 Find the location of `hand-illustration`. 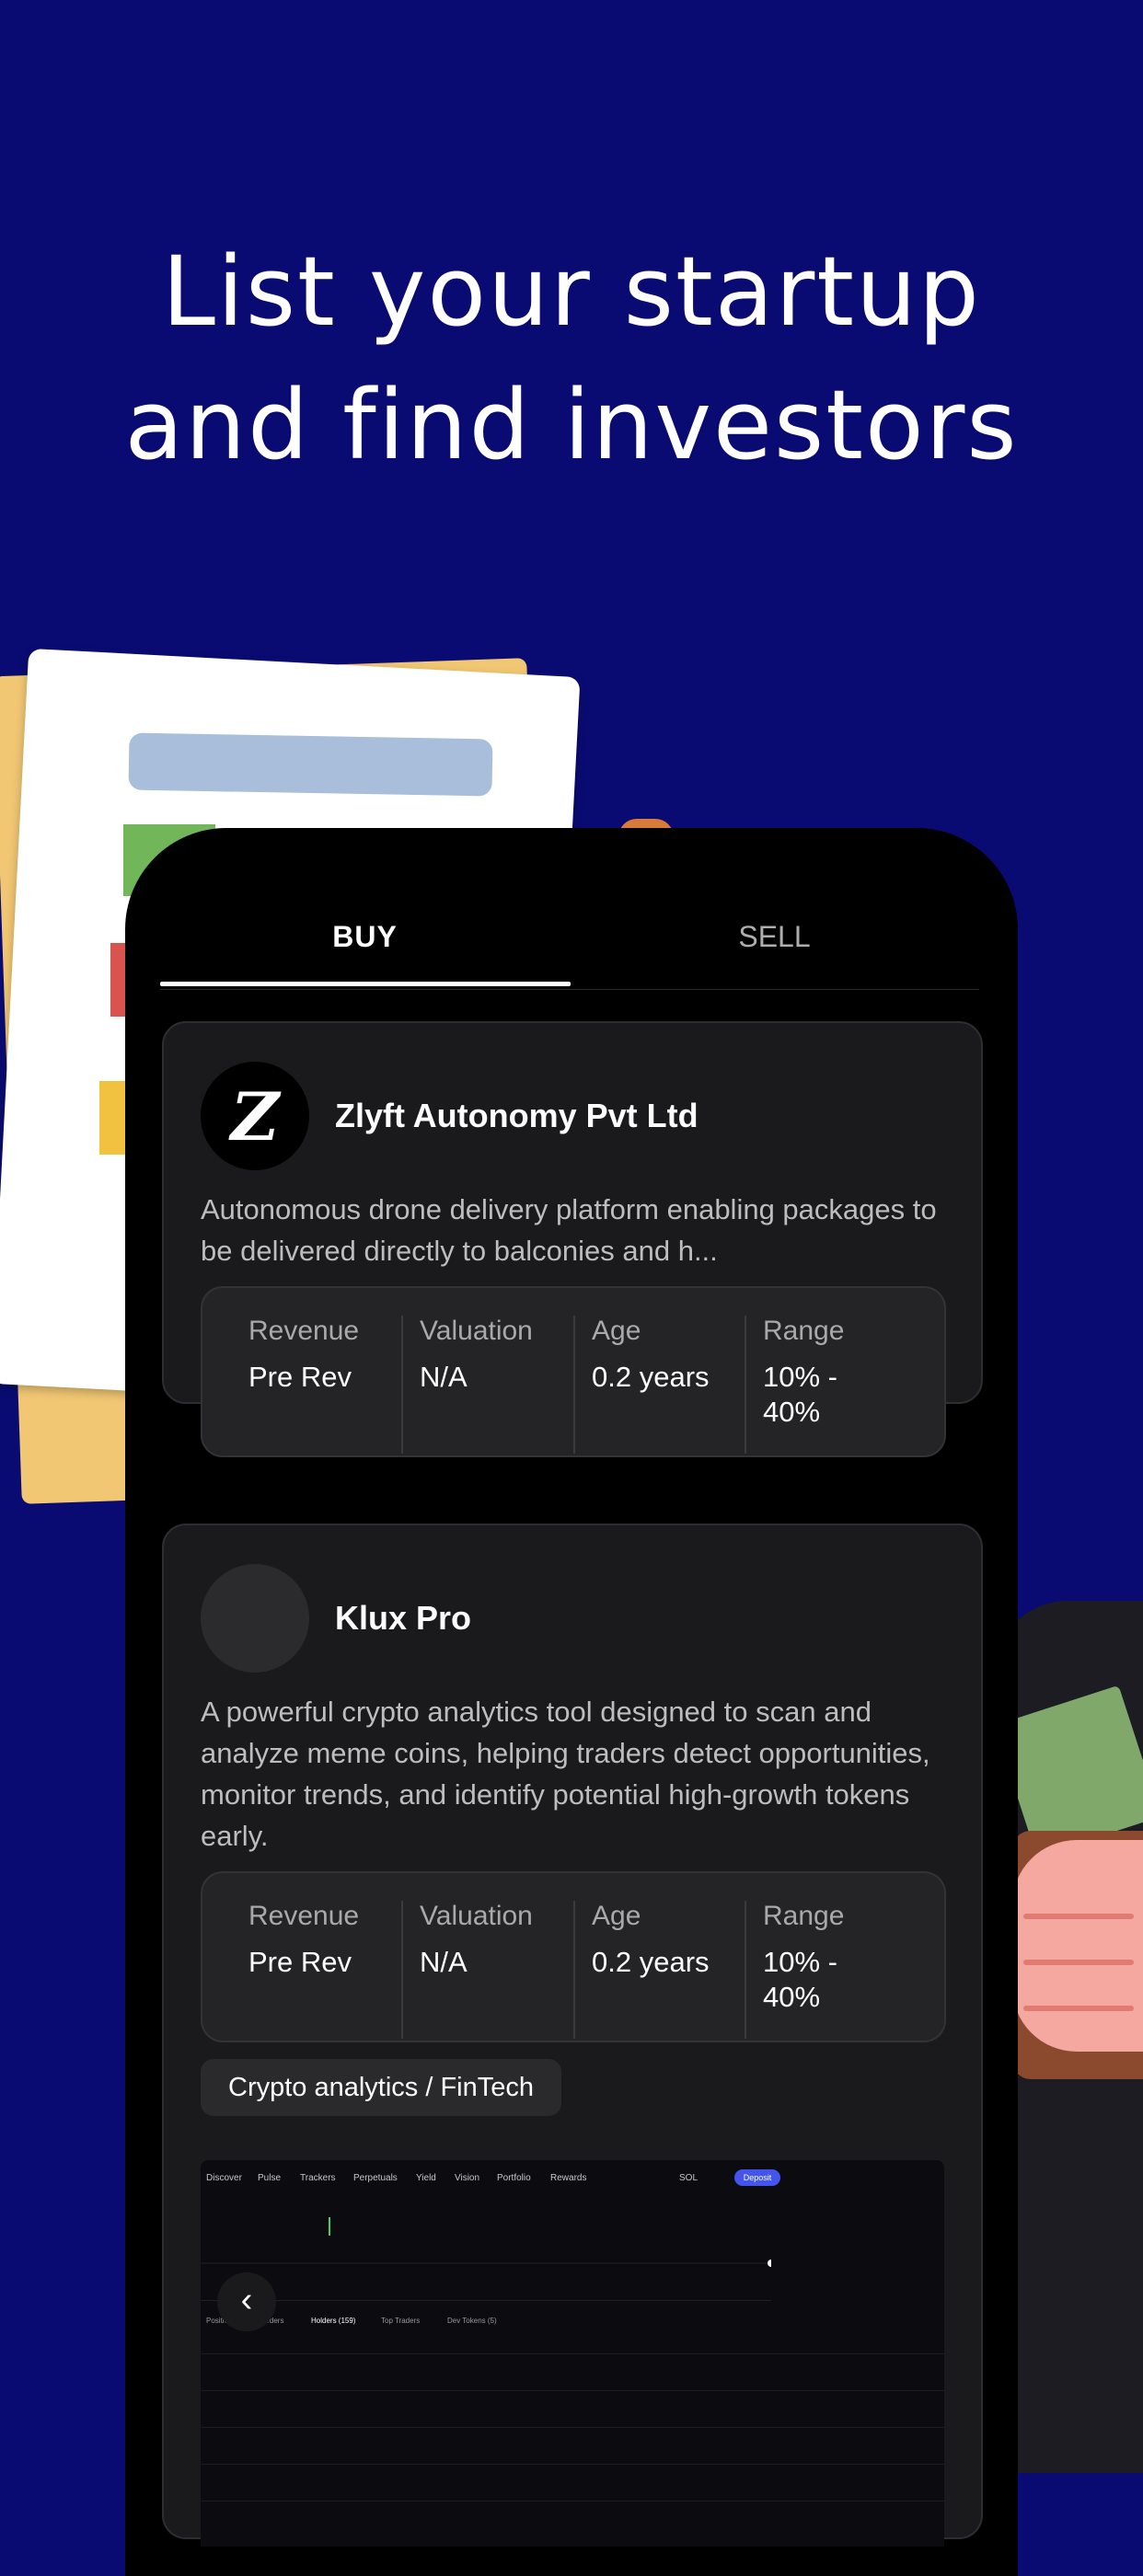

hand-illustration is located at coordinates (1077, 1946).